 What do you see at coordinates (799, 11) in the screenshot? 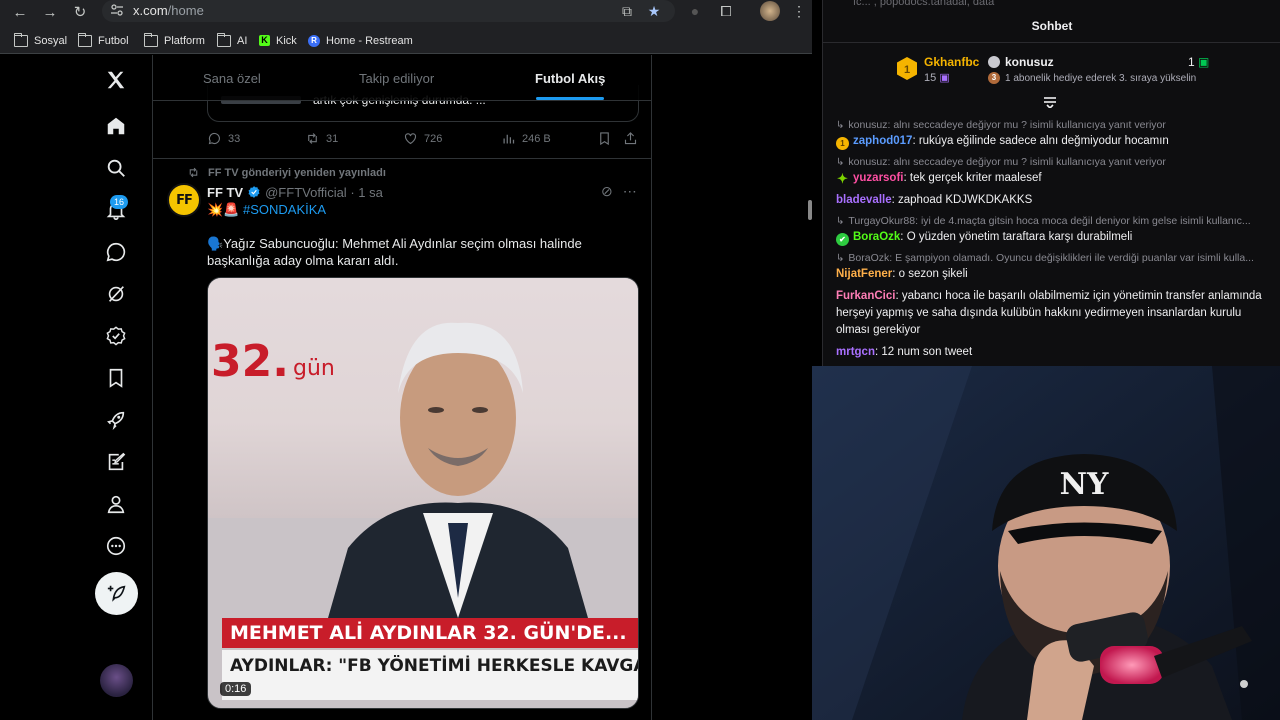
I see `menu-kebab-icon: ⋮` at bounding box center [799, 11].